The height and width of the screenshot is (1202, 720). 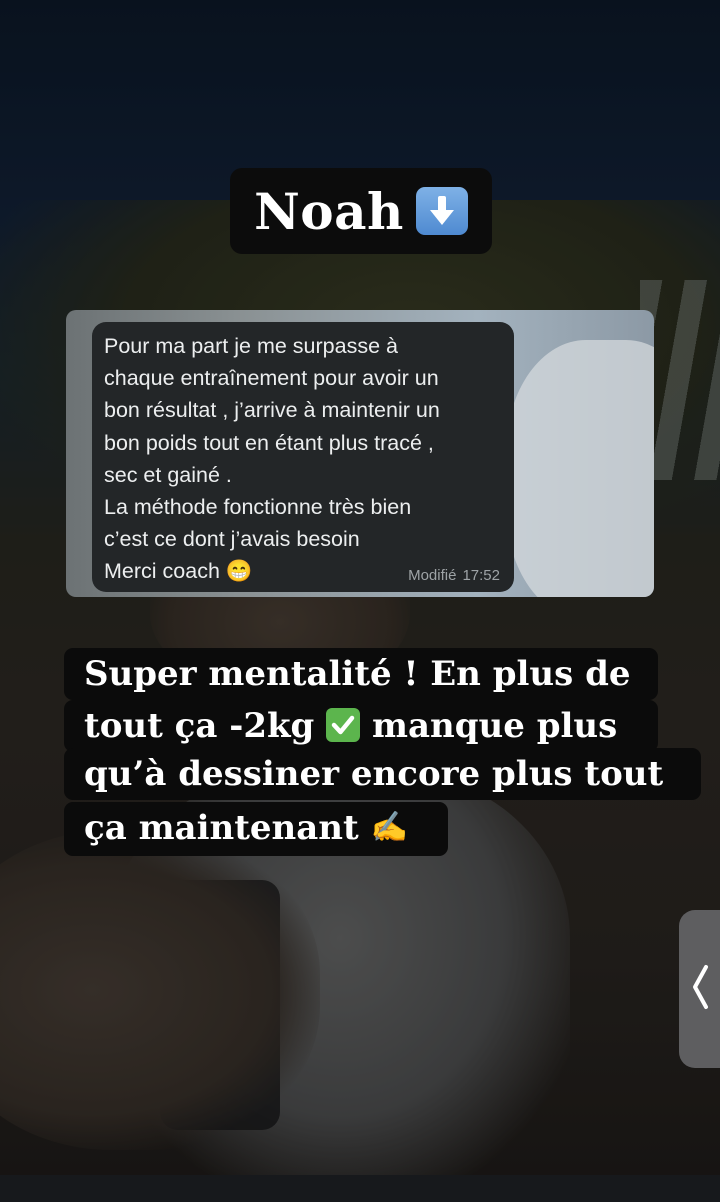 I want to click on chevron-left-icon, so click(x=700, y=989).